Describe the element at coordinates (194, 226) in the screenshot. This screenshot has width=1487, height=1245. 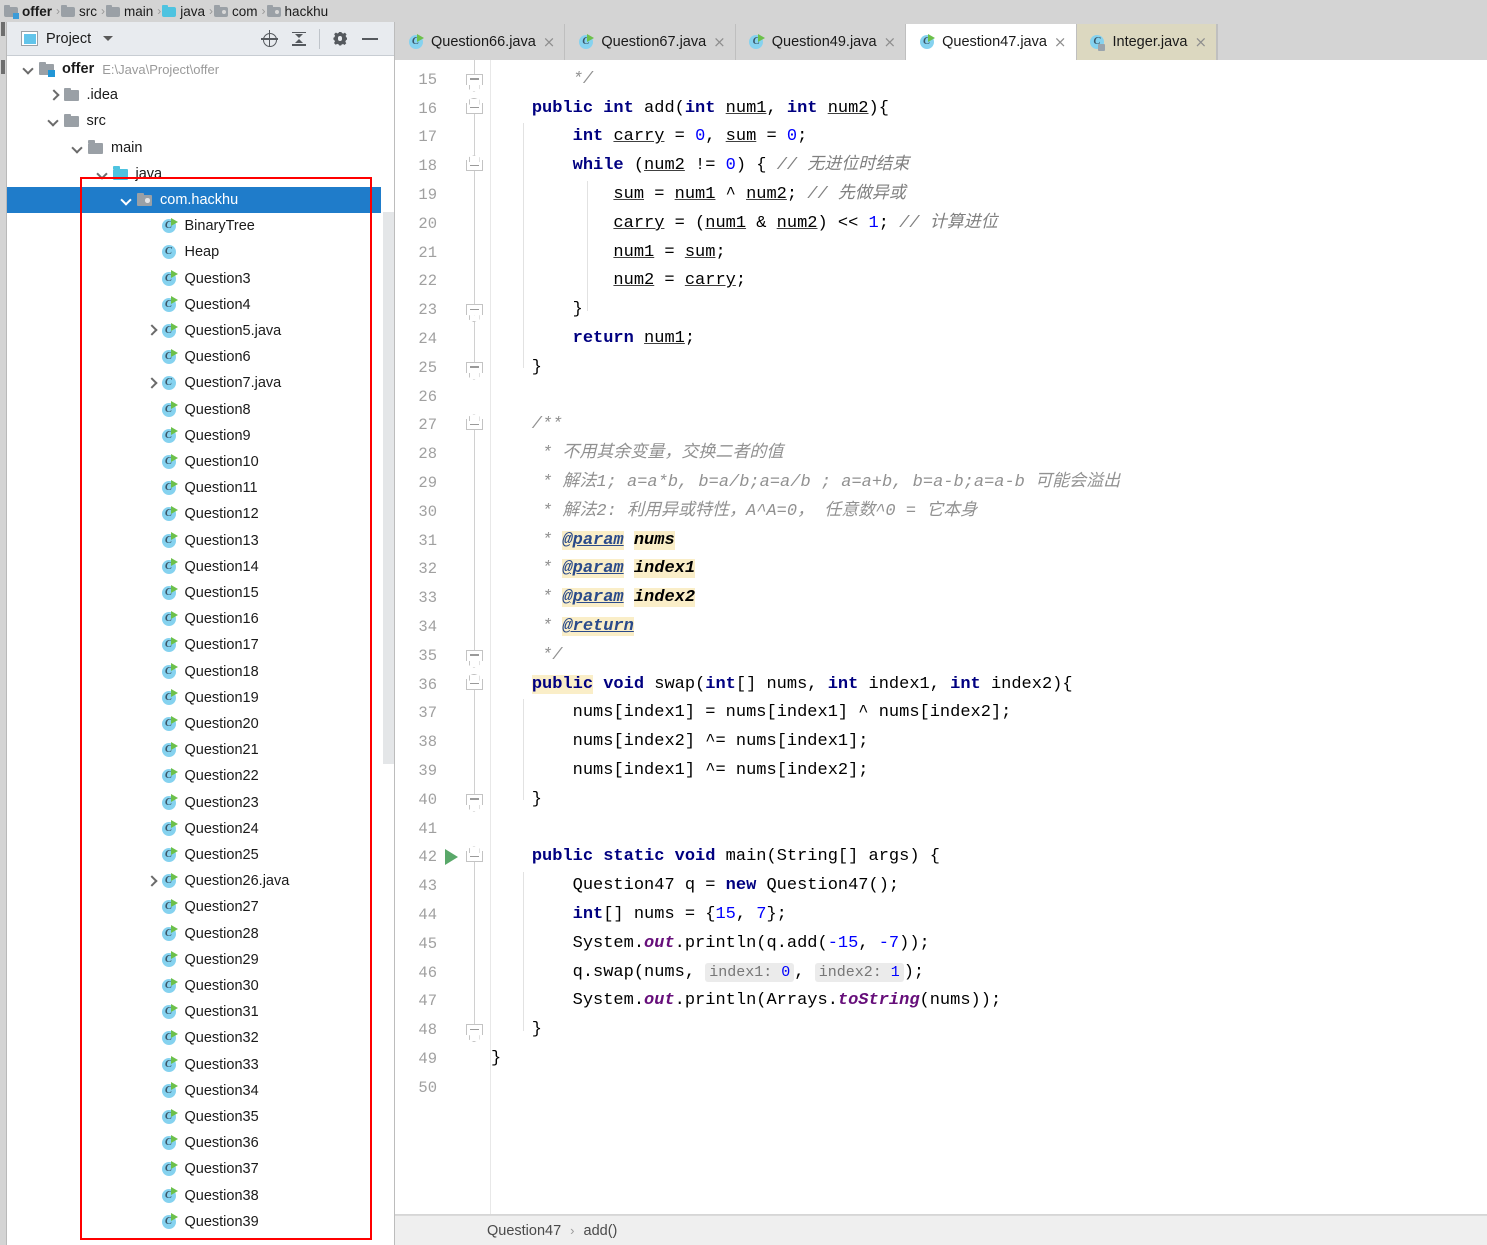
I see `tree-item-BinaryTree: BinaryTree` at that location.